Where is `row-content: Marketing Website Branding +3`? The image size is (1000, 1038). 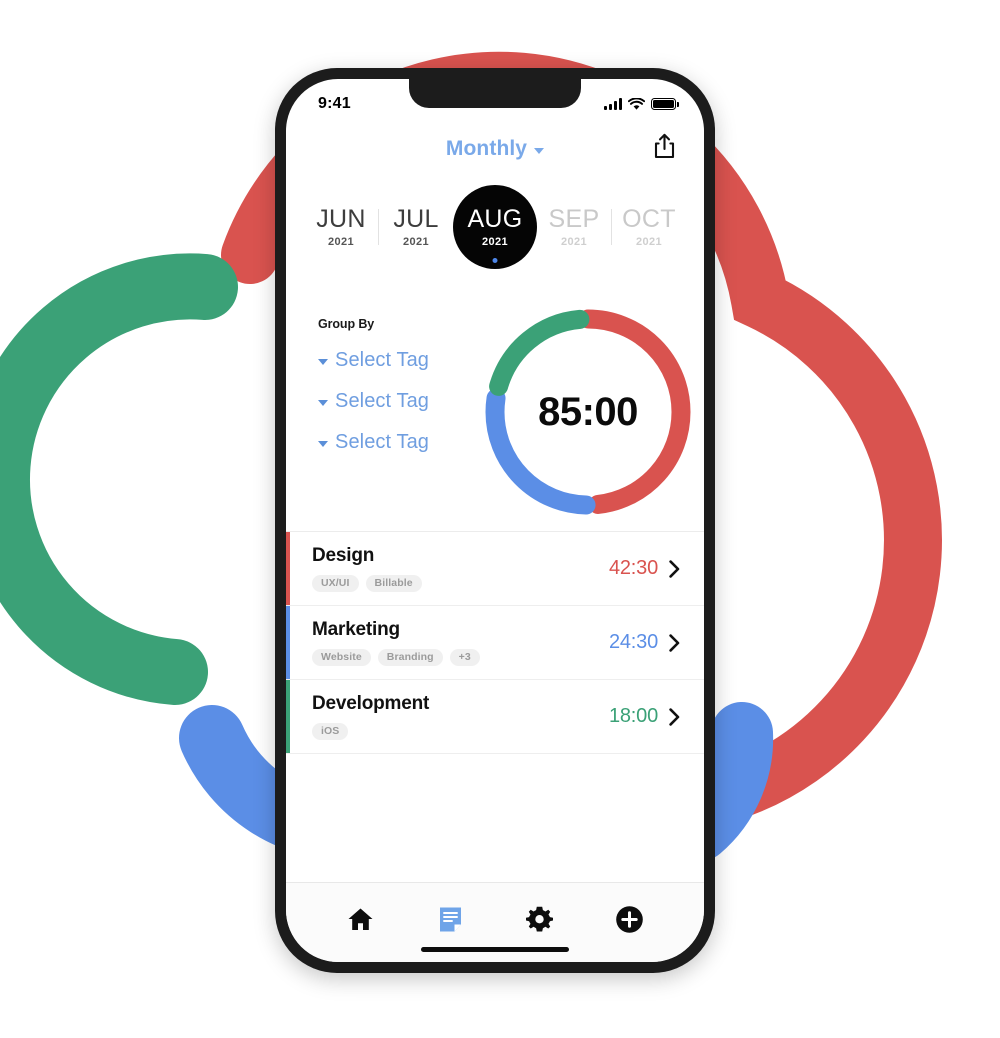 row-content: Marketing Website Branding +3 is located at coordinates (460, 643).